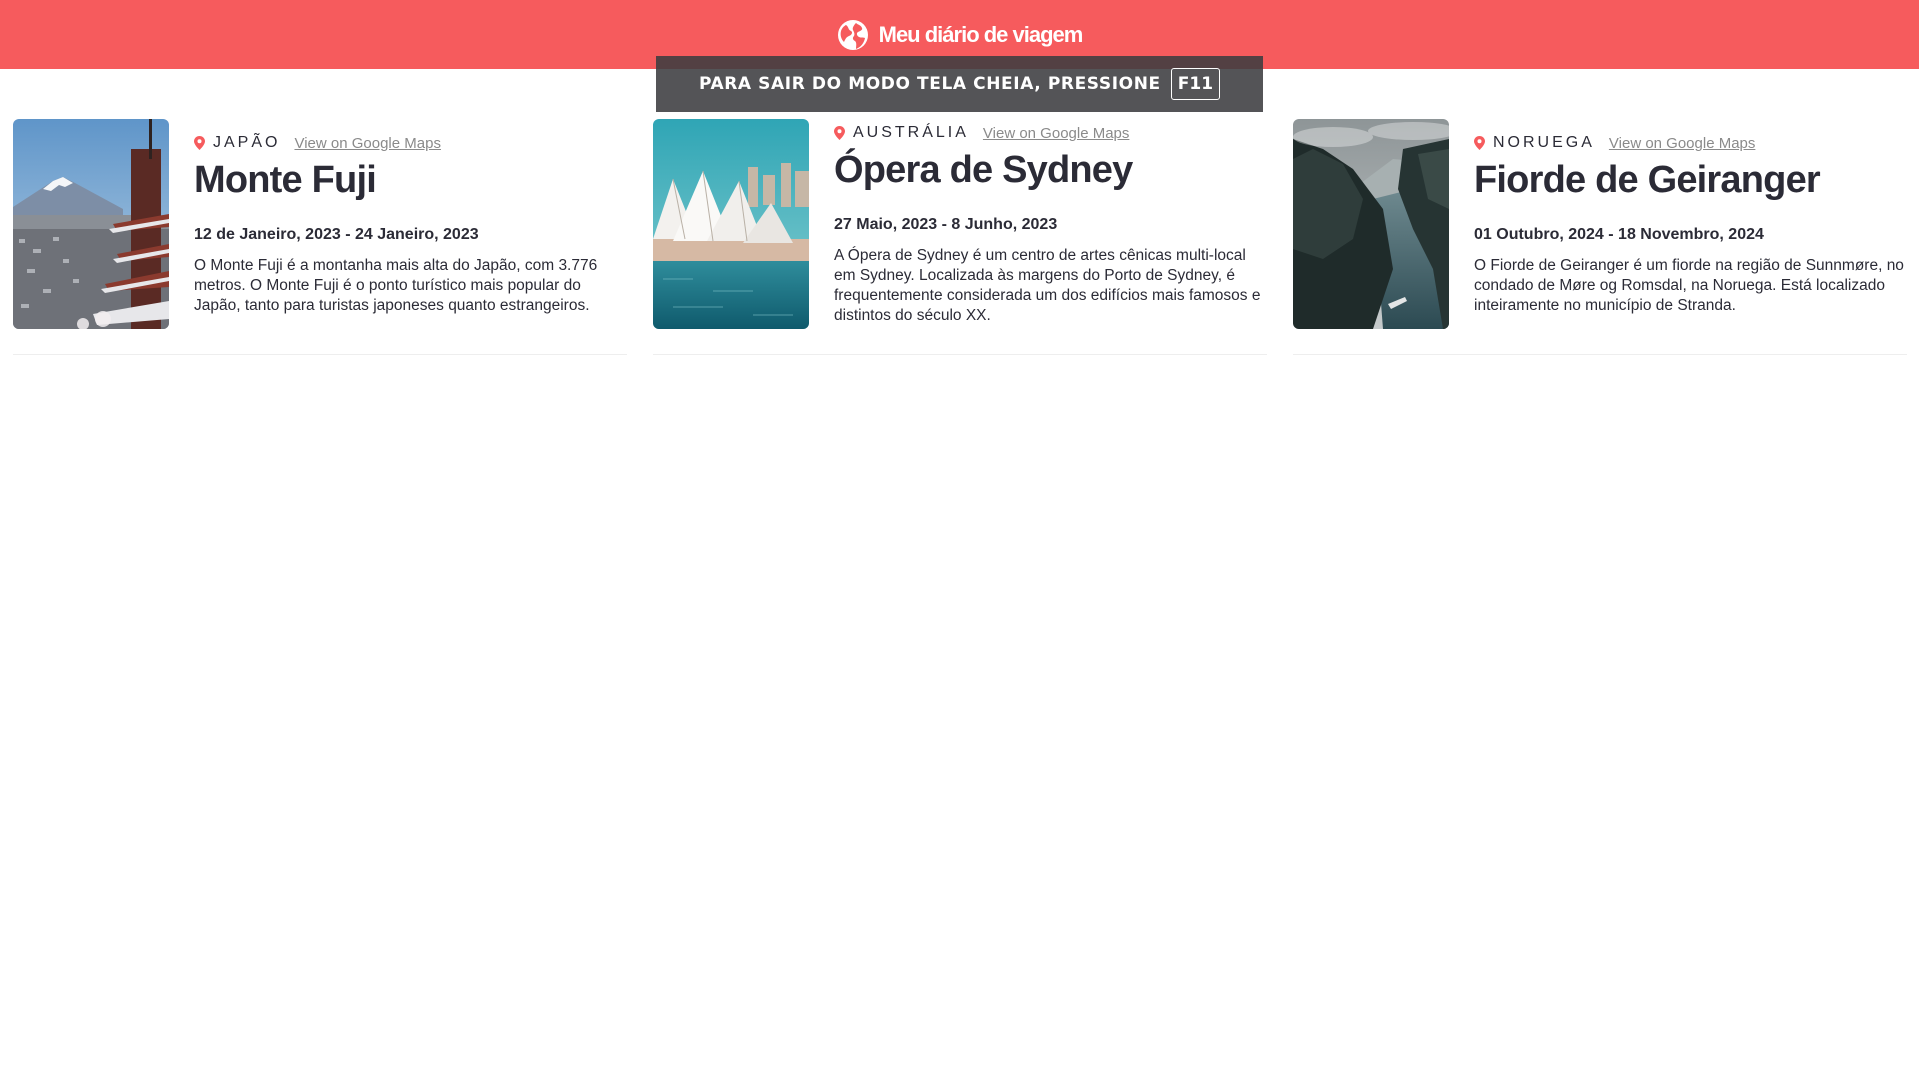  What do you see at coordinates (1647, 180) in the screenshot?
I see `entry-title: Fiorde de Geiranger` at bounding box center [1647, 180].